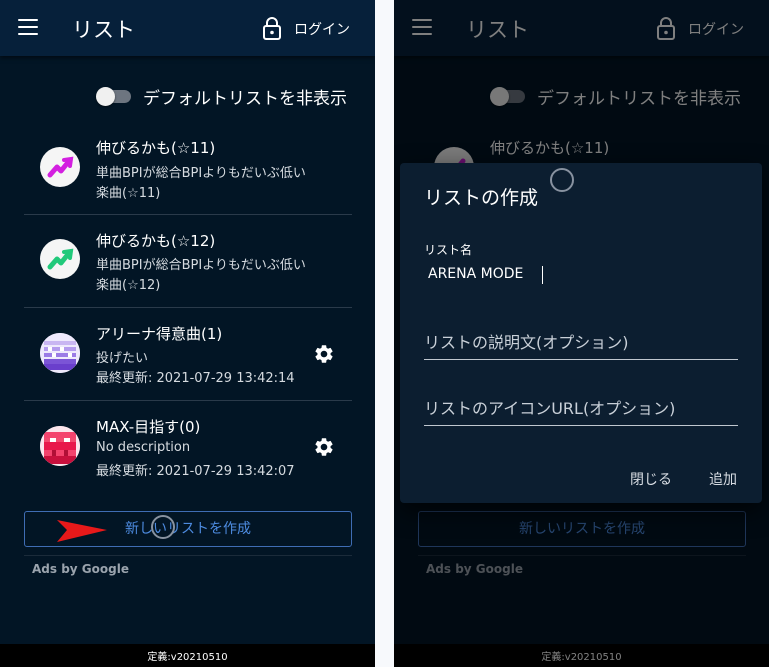 This screenshot has height=667, width=769. Describe the element at coordinates (60, 353) in the screenshot. I see `purple-pixel-avatar` at that location.